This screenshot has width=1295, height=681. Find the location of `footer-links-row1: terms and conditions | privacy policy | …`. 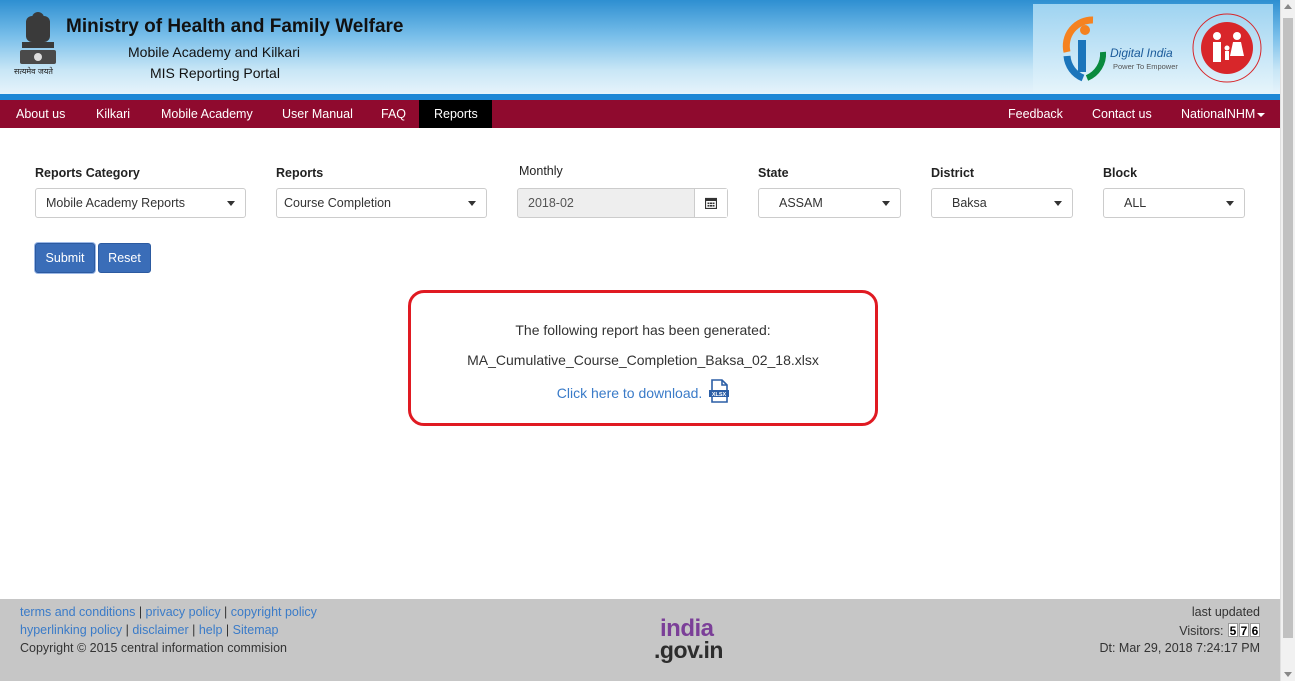

footer-links-row1: terms and conditions | privacy policy | … is located at coordinates (168, 612).